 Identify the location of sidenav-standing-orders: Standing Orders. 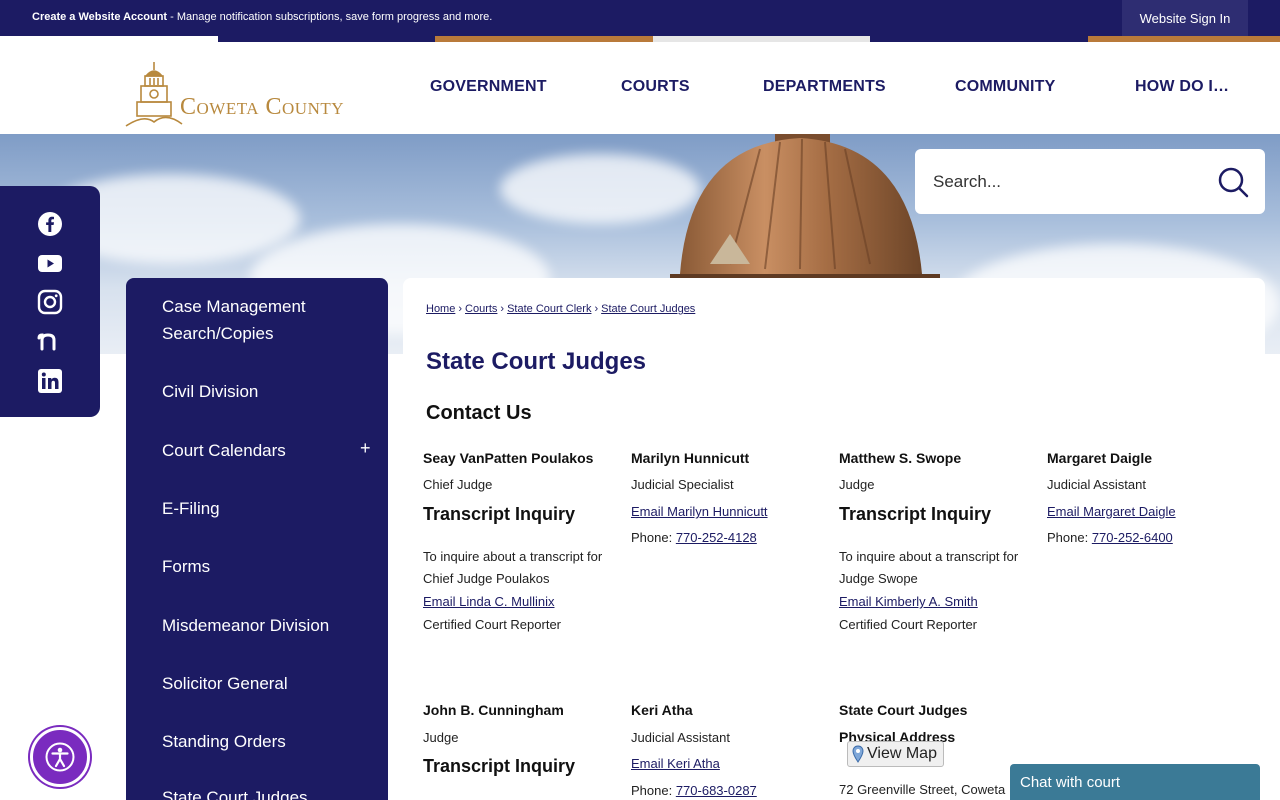
(262, 741).